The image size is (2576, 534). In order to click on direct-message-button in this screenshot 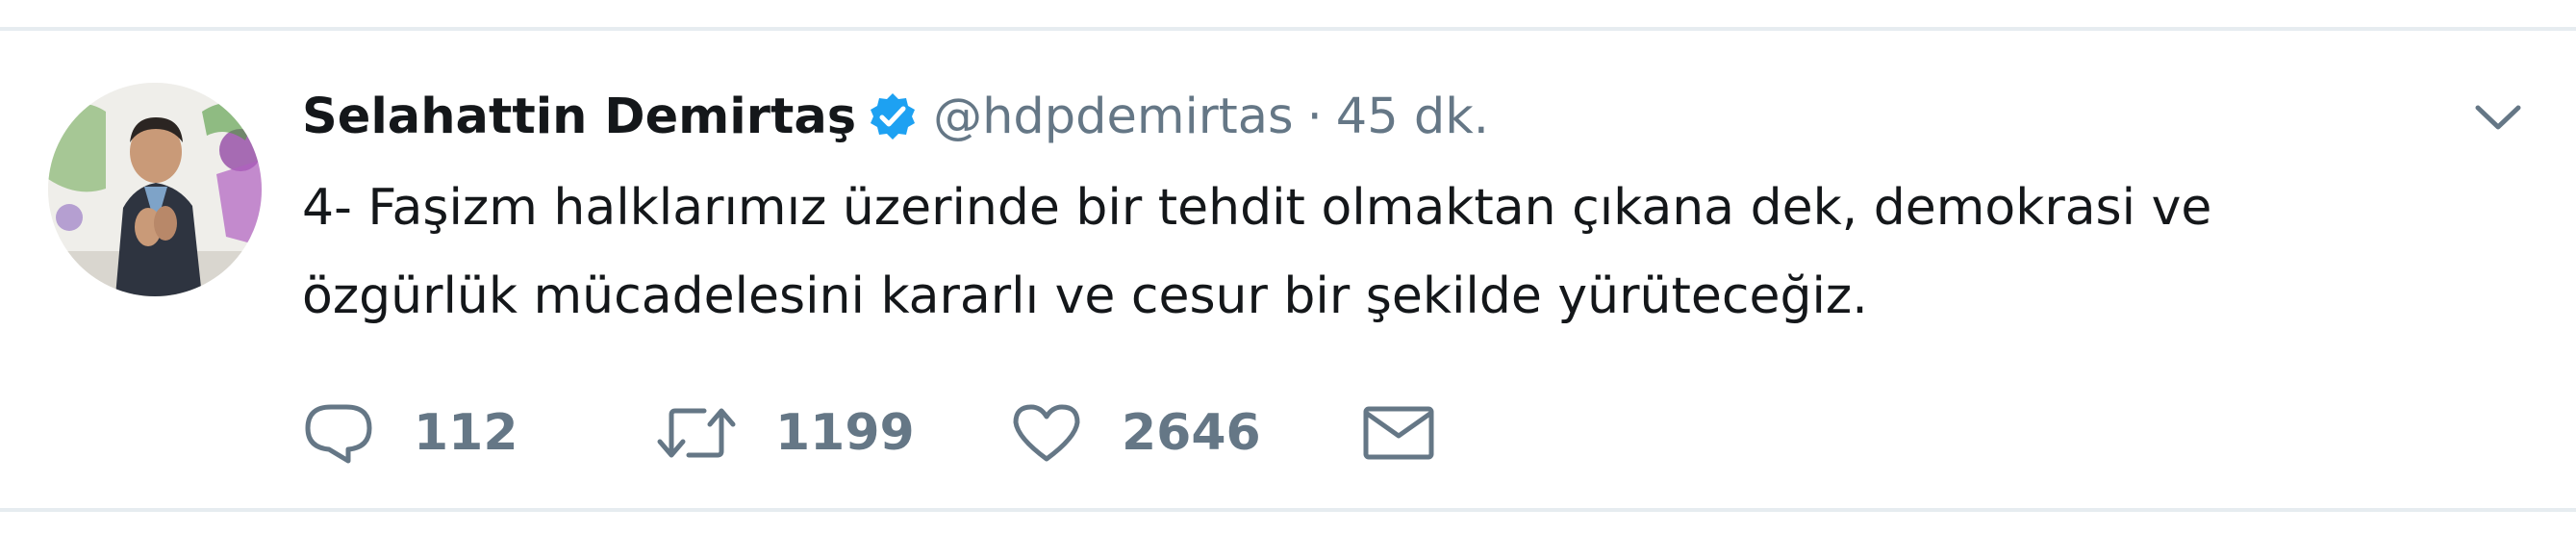, I will do `click(1398, 433)`.